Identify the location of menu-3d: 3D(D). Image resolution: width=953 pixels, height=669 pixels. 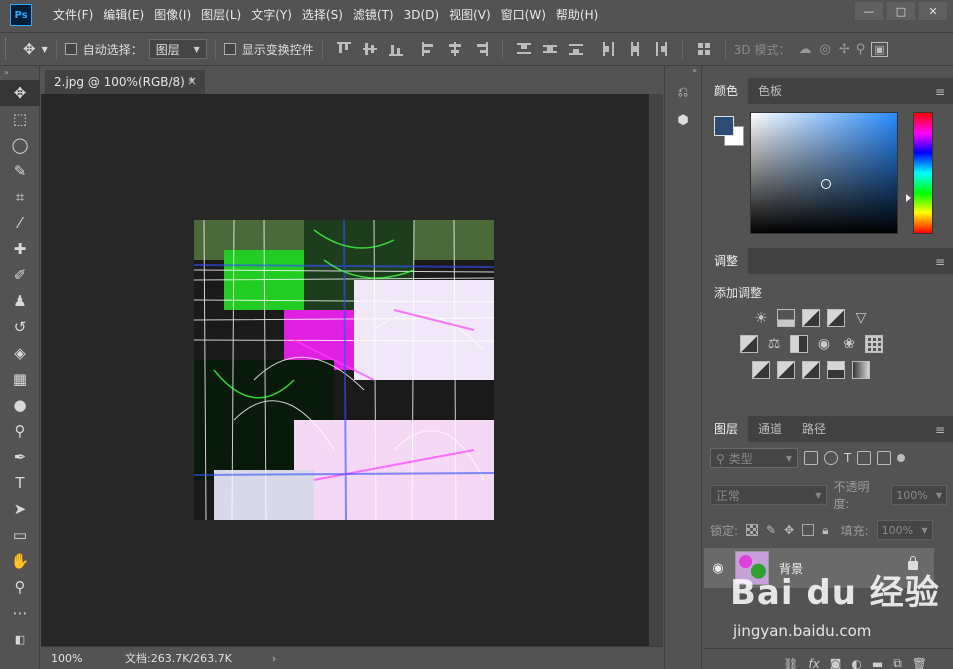
(421, 15).